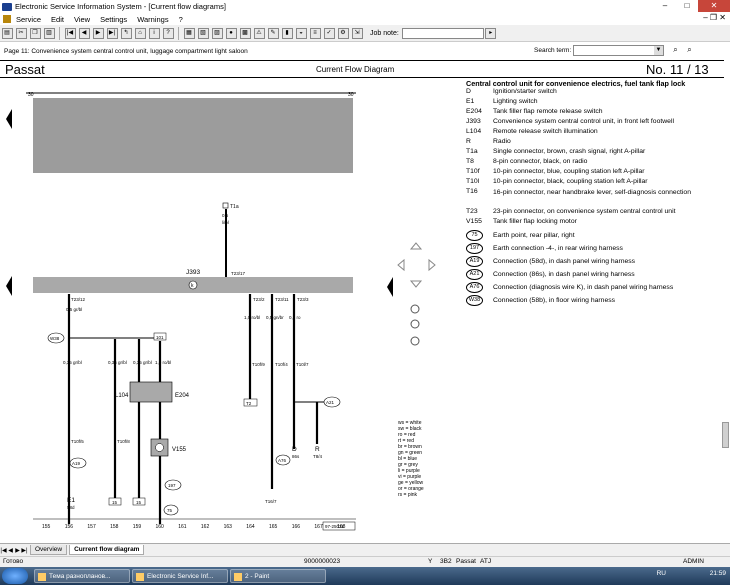  I want to click on svg-text: T10f/4, so click(281, 364).